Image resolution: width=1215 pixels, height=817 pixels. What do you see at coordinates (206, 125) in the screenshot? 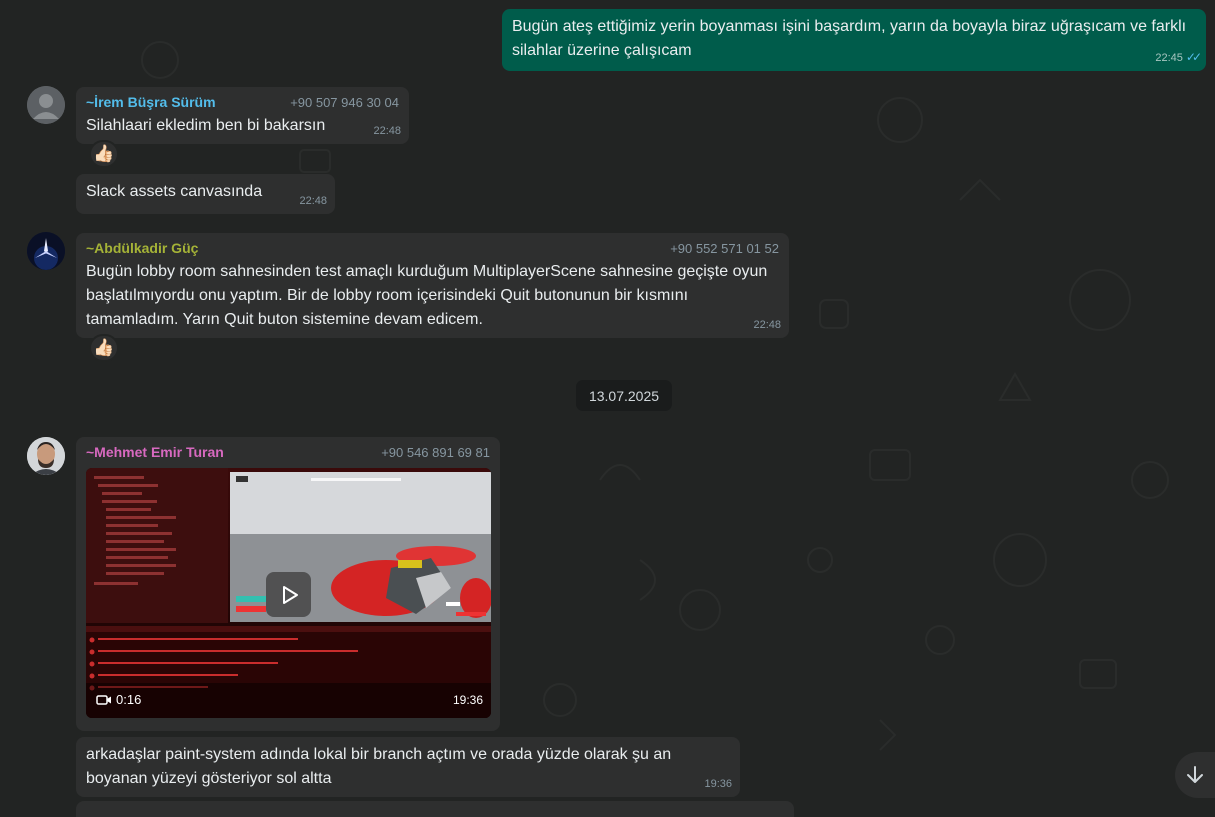
I see `message-text: Silahlaari ekledim ben bi bakarsın` at bounding box center [206, 125].